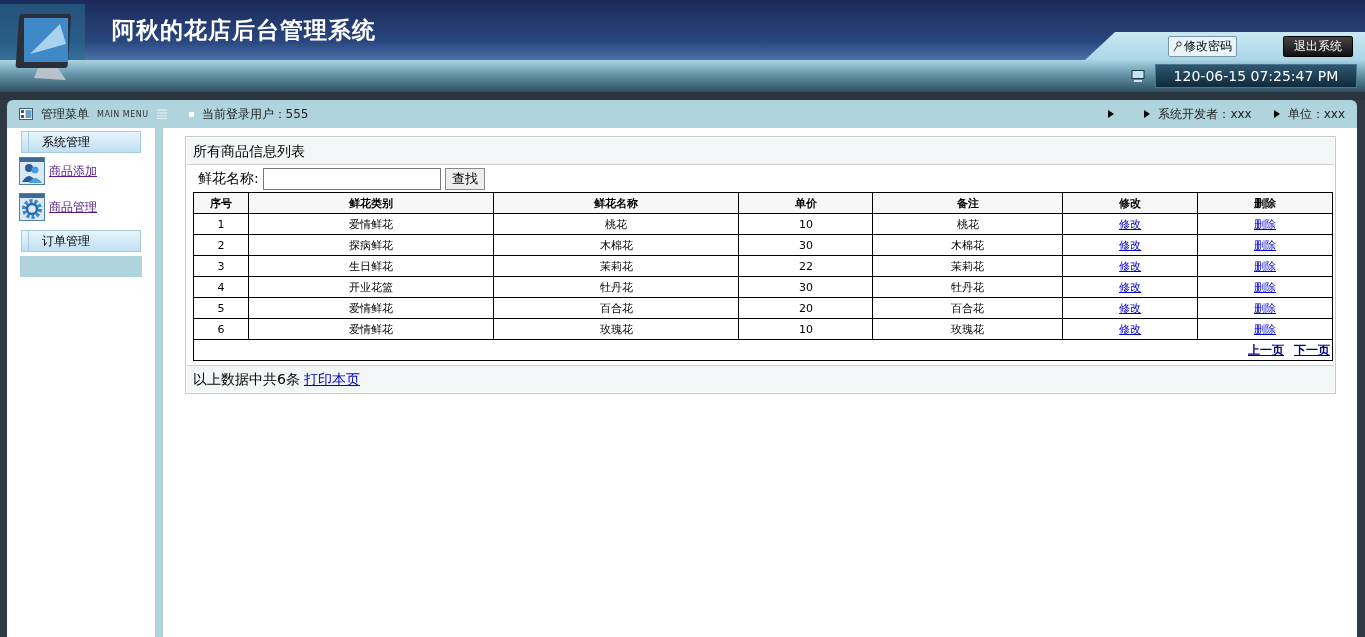 Image resolution: width=1365 pixels, height=637 pixels. Describe the element at coordinates (806, 308) in the screenshot. I see `table-cell: 20` at that location.